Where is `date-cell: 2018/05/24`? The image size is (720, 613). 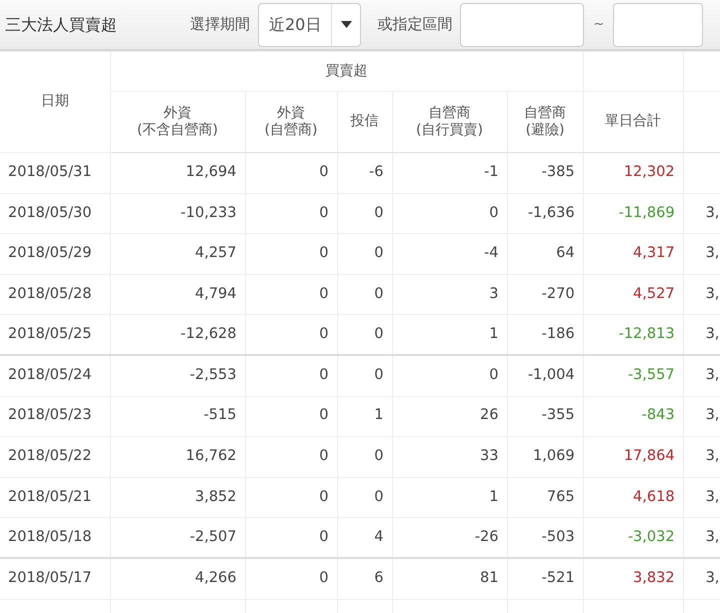
date-cell: 2018/05/24 is located at coordinates (55, 375).